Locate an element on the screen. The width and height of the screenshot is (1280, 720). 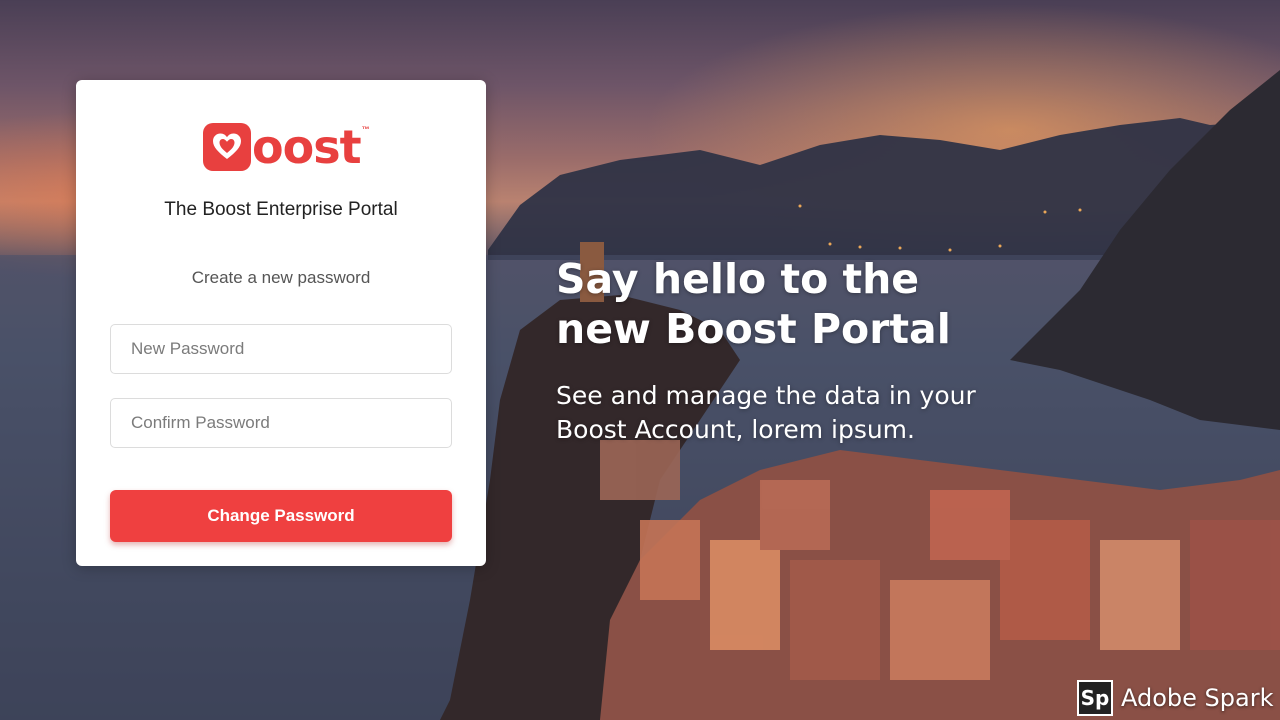
adobe-spark-watermark: Sp Adobe Spark is located at coordinates (1175, 698).